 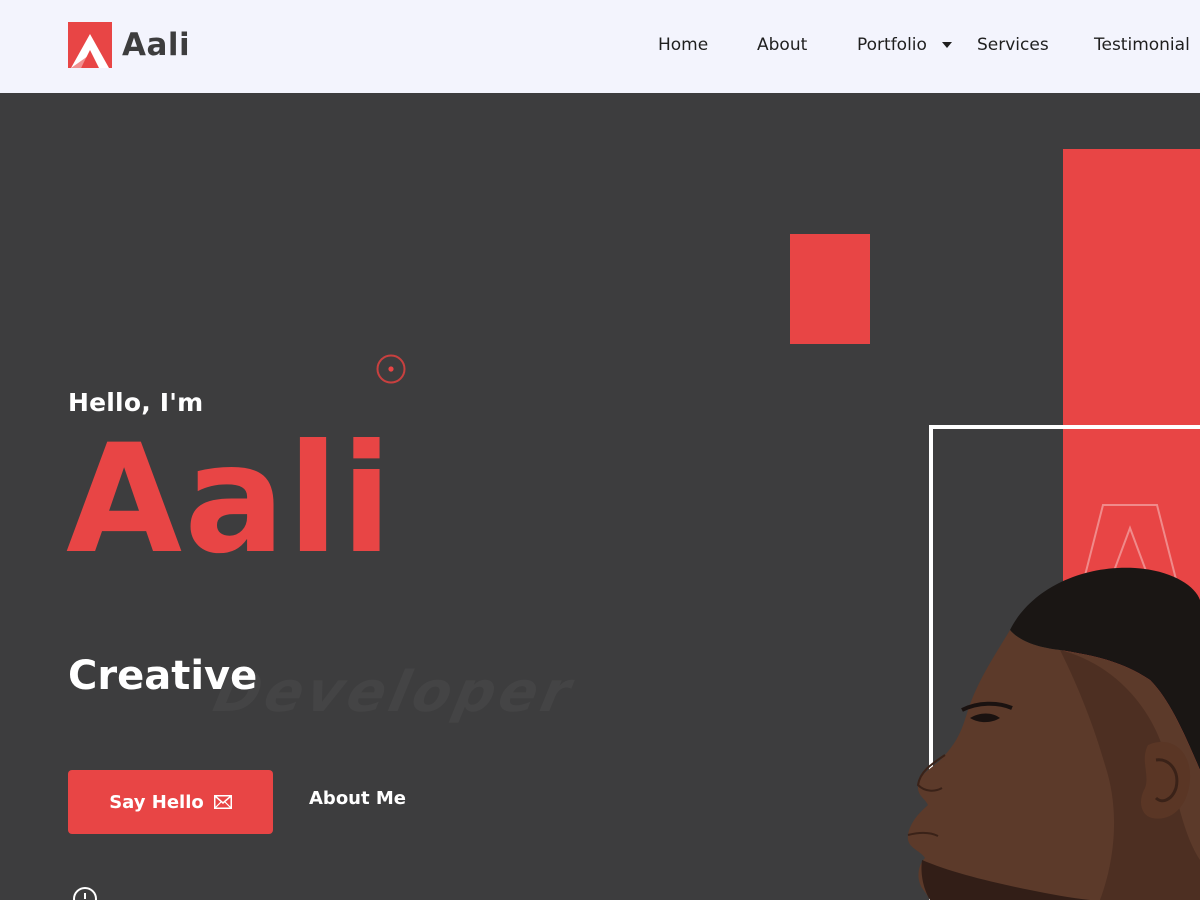 I want to click on say-hello-label: Say Hello, so click(x=156, y=802).